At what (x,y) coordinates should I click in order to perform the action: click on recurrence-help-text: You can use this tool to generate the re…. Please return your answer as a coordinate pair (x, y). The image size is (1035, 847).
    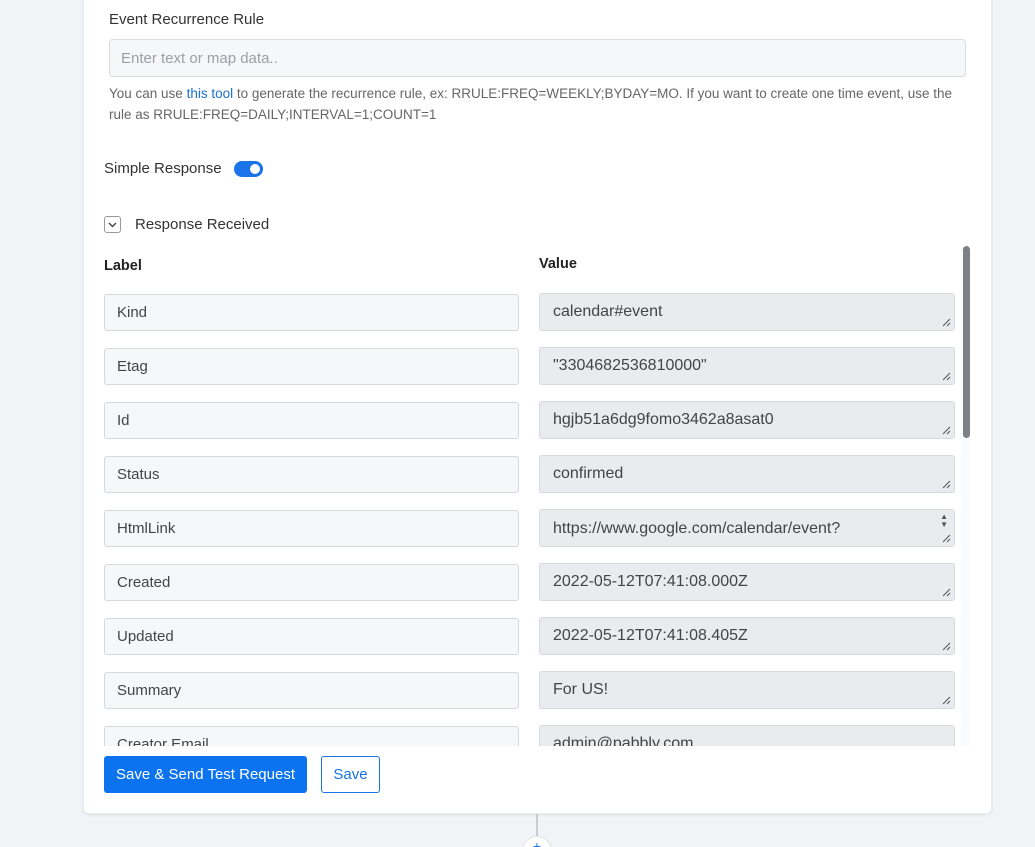
    Looking at the image, I should click on (534, 104).